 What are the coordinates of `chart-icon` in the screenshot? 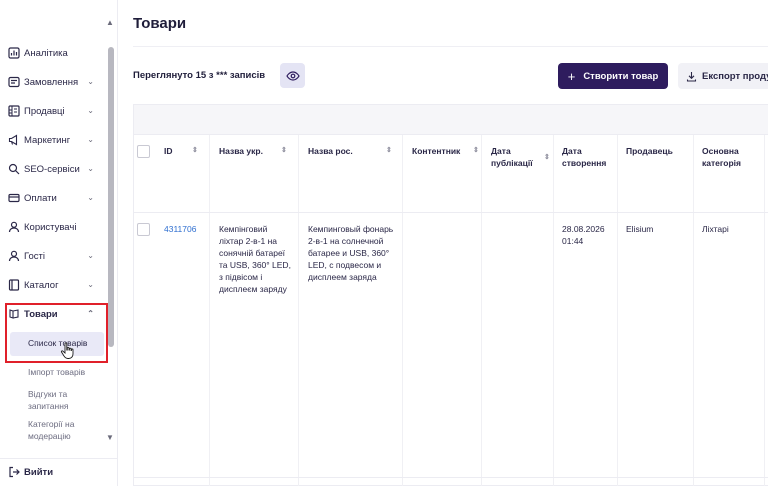 It's located at (14, 53).